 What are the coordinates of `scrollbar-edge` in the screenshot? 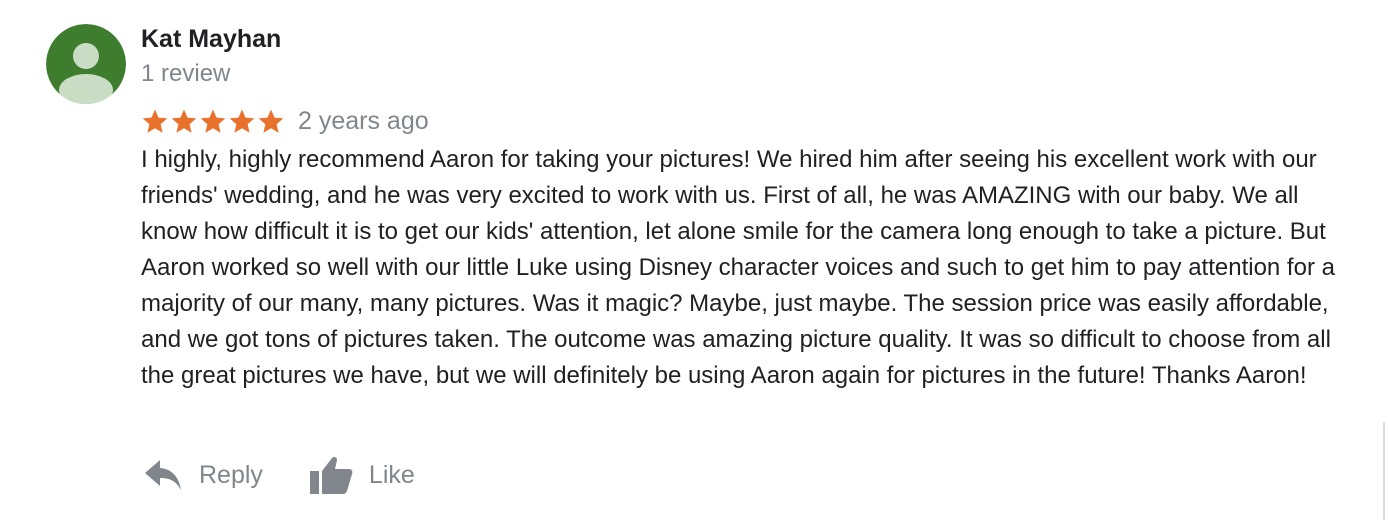 It's located at (1384, 471).